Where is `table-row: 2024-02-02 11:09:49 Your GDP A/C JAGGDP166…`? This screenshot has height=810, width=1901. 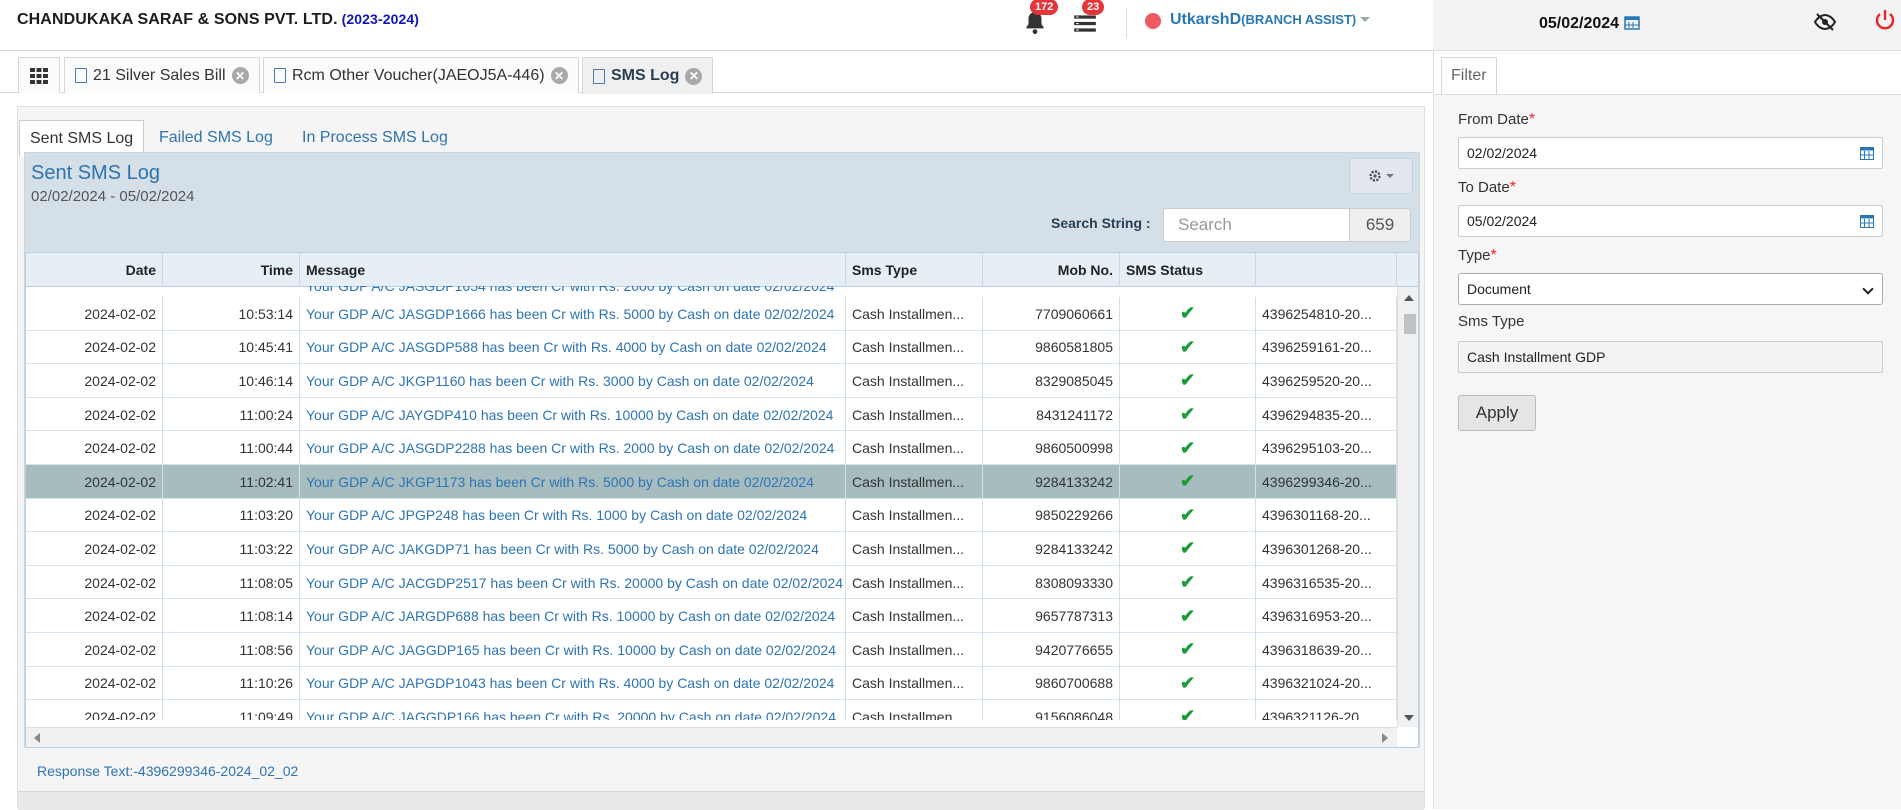 table-row: 2024-02-02 11:09:49 Your GDP A/C JAGGDP166… is located at coordinates (711, 710).